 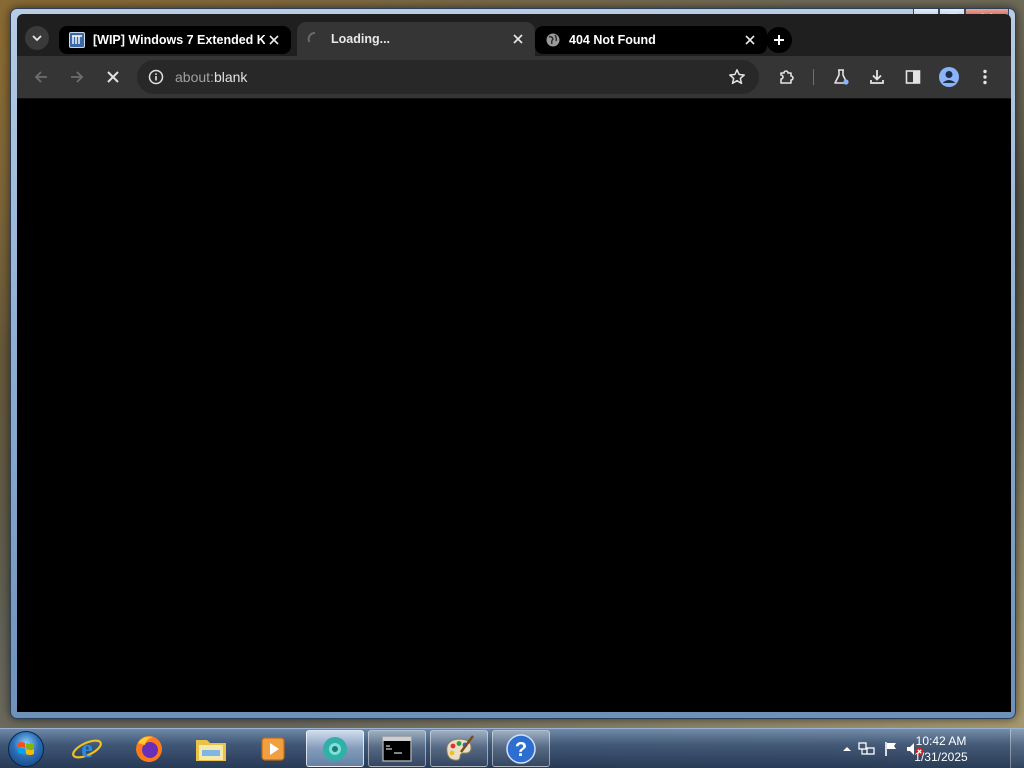 I want to click on downloads-button, so click(x=877, y=77).